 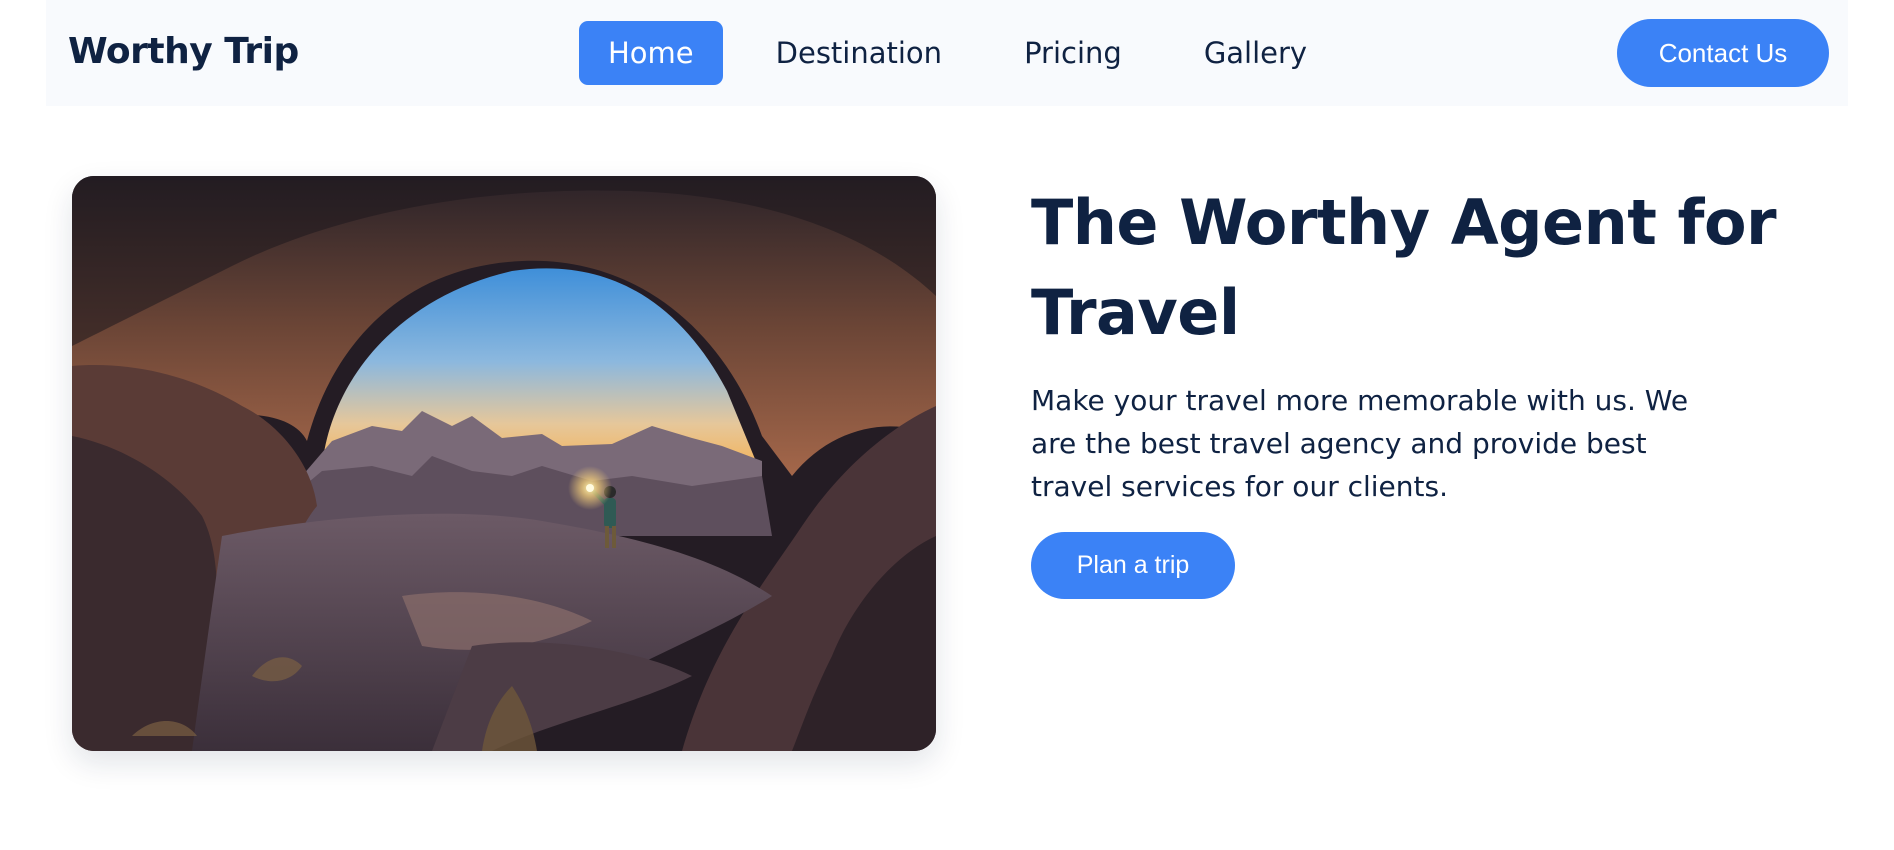 I want to click on contact-us-button: Contact Us, so click(x=1723, y=53).